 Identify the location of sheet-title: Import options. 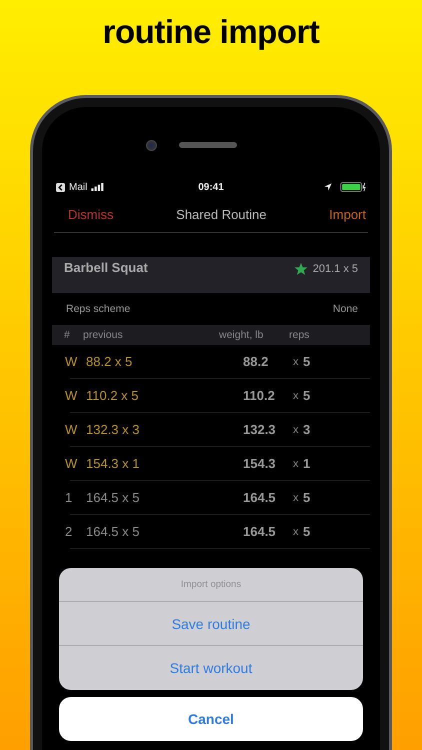
(211, 585).